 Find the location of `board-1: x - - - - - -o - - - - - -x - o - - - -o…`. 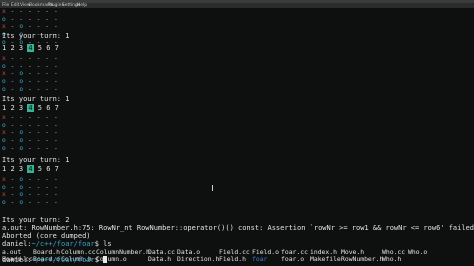

board-1: x - - - - - -o - - - - - -x - o - - - -o… is located at coordinates (30, 27).